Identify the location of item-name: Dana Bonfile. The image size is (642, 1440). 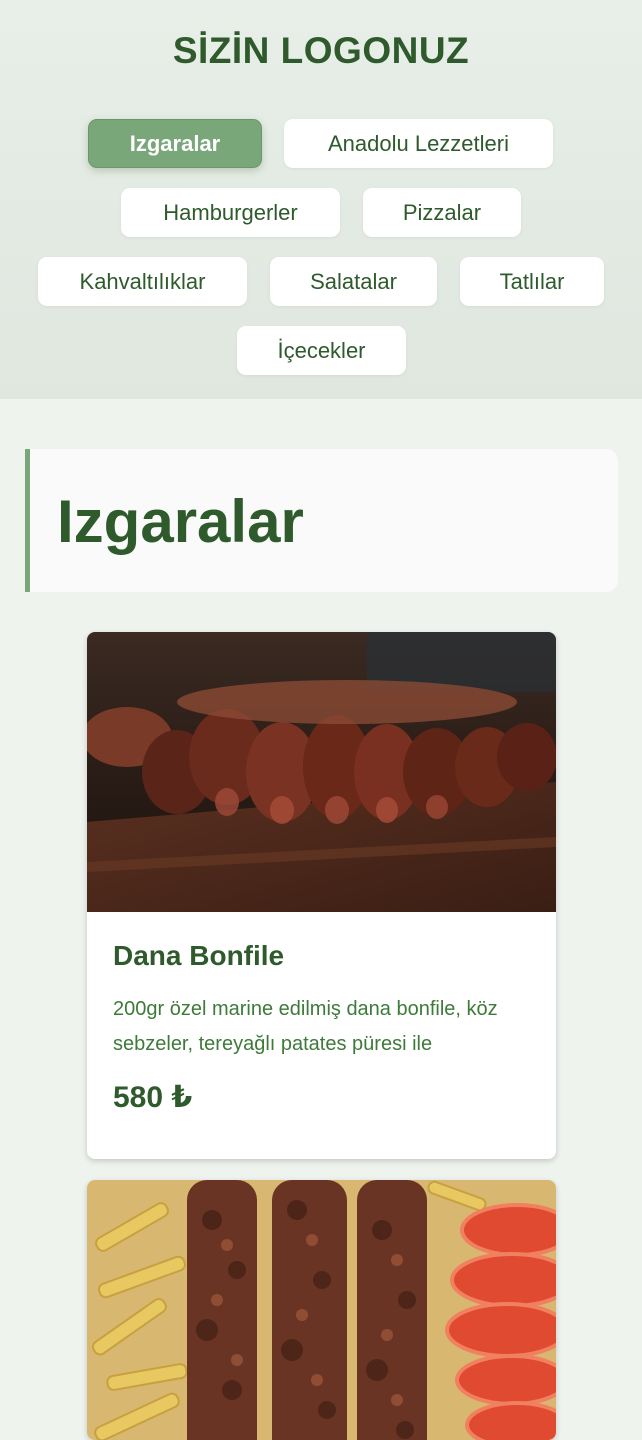
(199, 955).